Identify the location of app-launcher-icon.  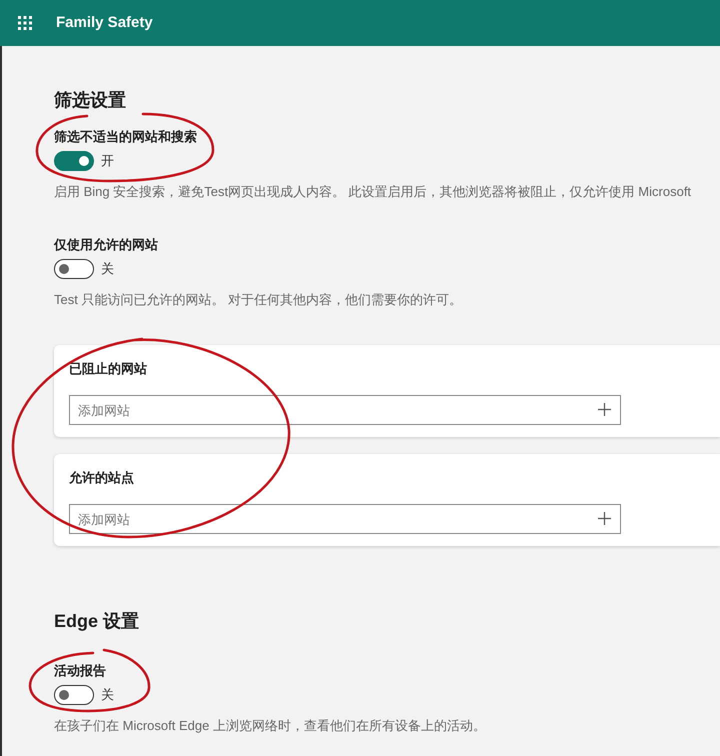
(25, 23).